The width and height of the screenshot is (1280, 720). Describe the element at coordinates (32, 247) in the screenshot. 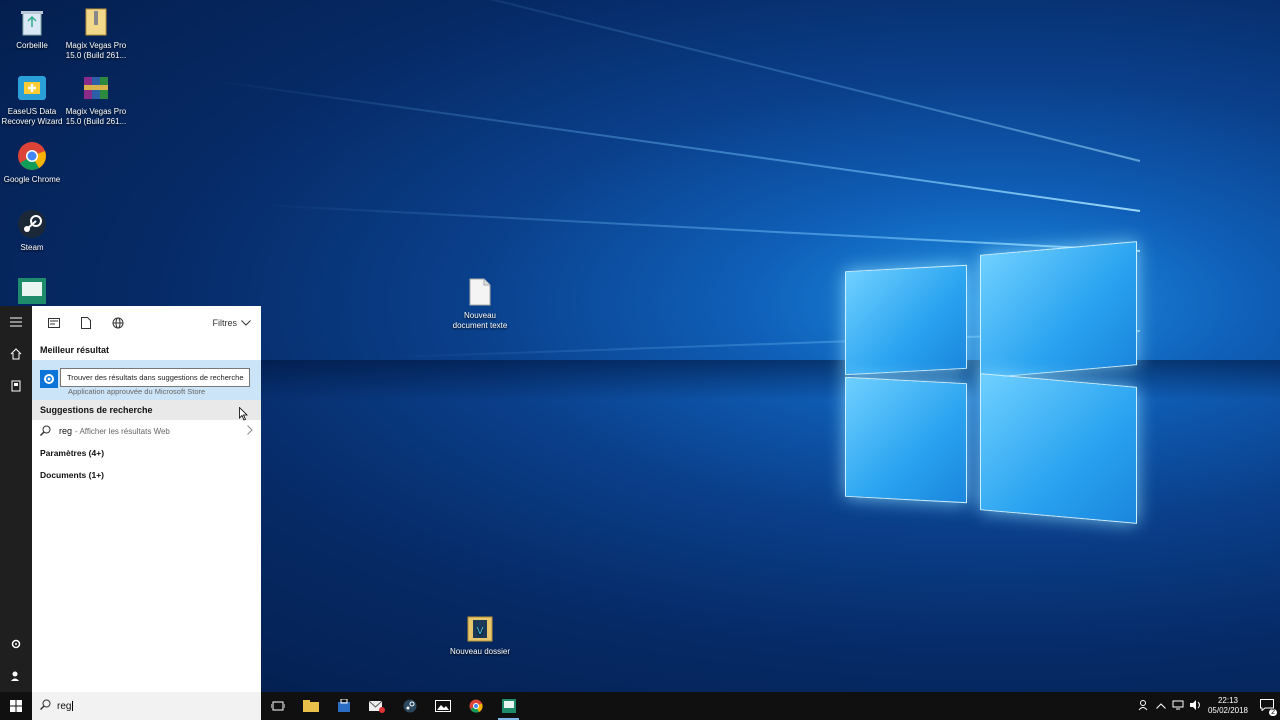

I see `desktop-icon-label: Steam` at that location.